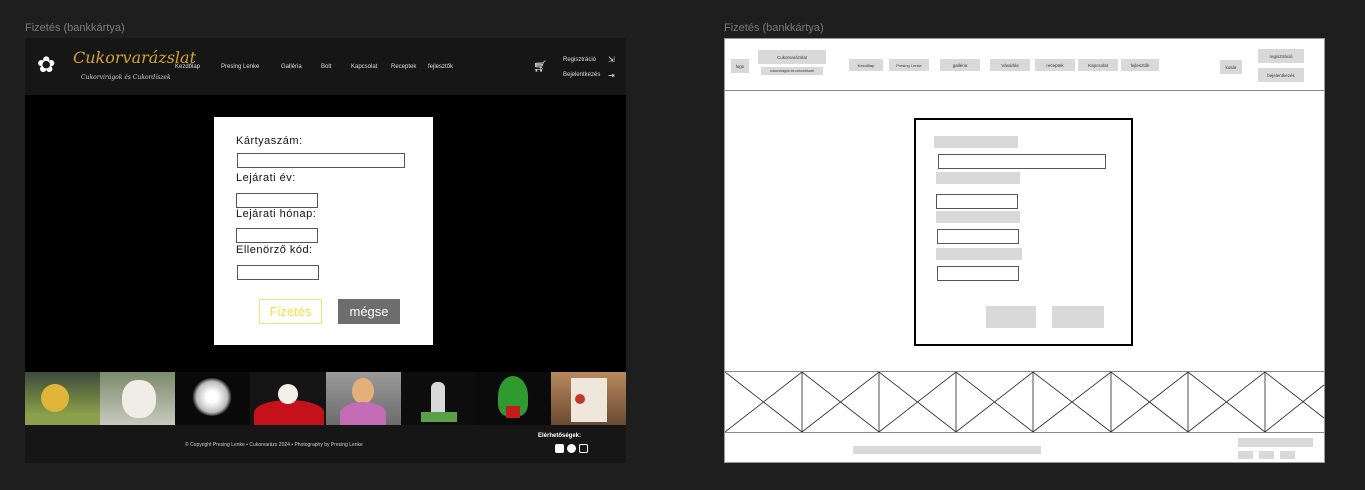 Image resolution: width=1365 pixels, height=490 pixels. I want to click on wireframe-expiry-year-input, so click(977, 201).